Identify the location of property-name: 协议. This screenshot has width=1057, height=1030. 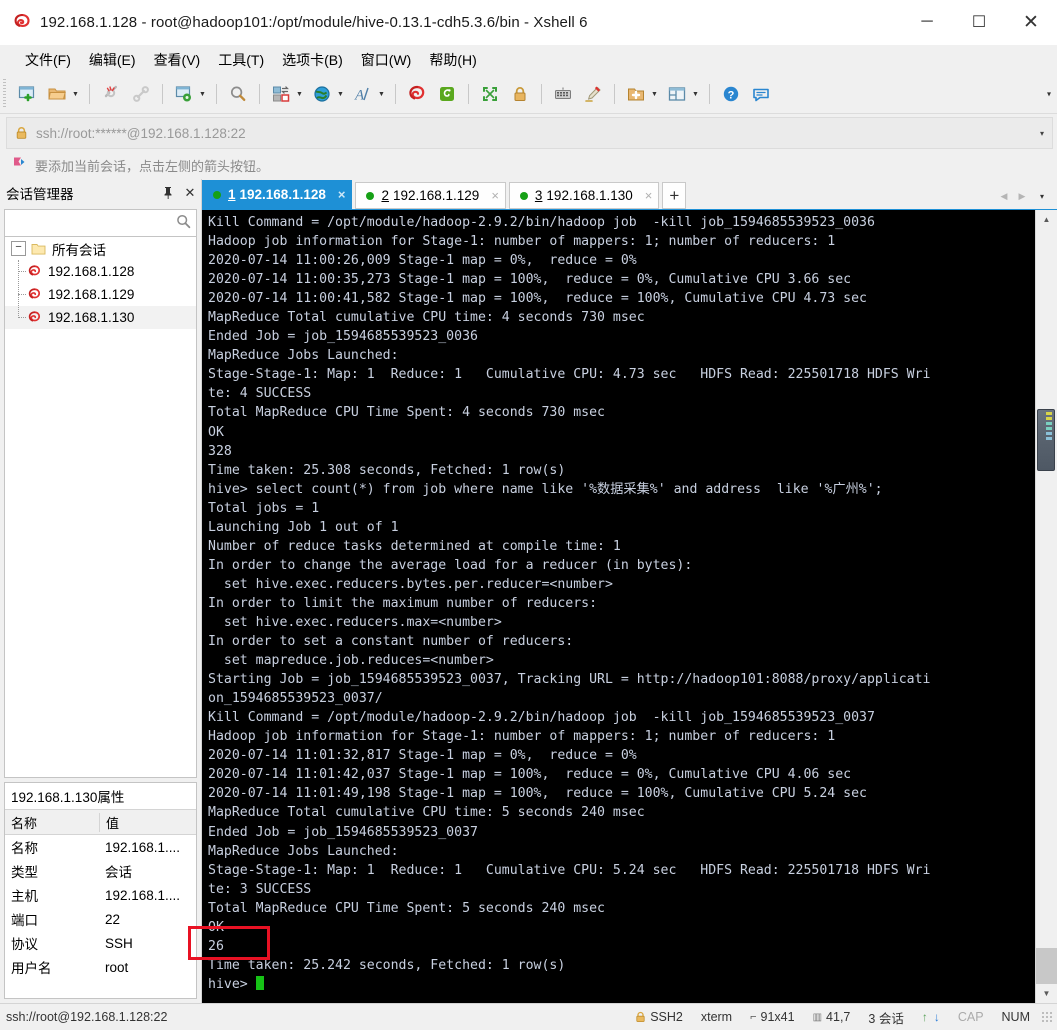
(24, 944).